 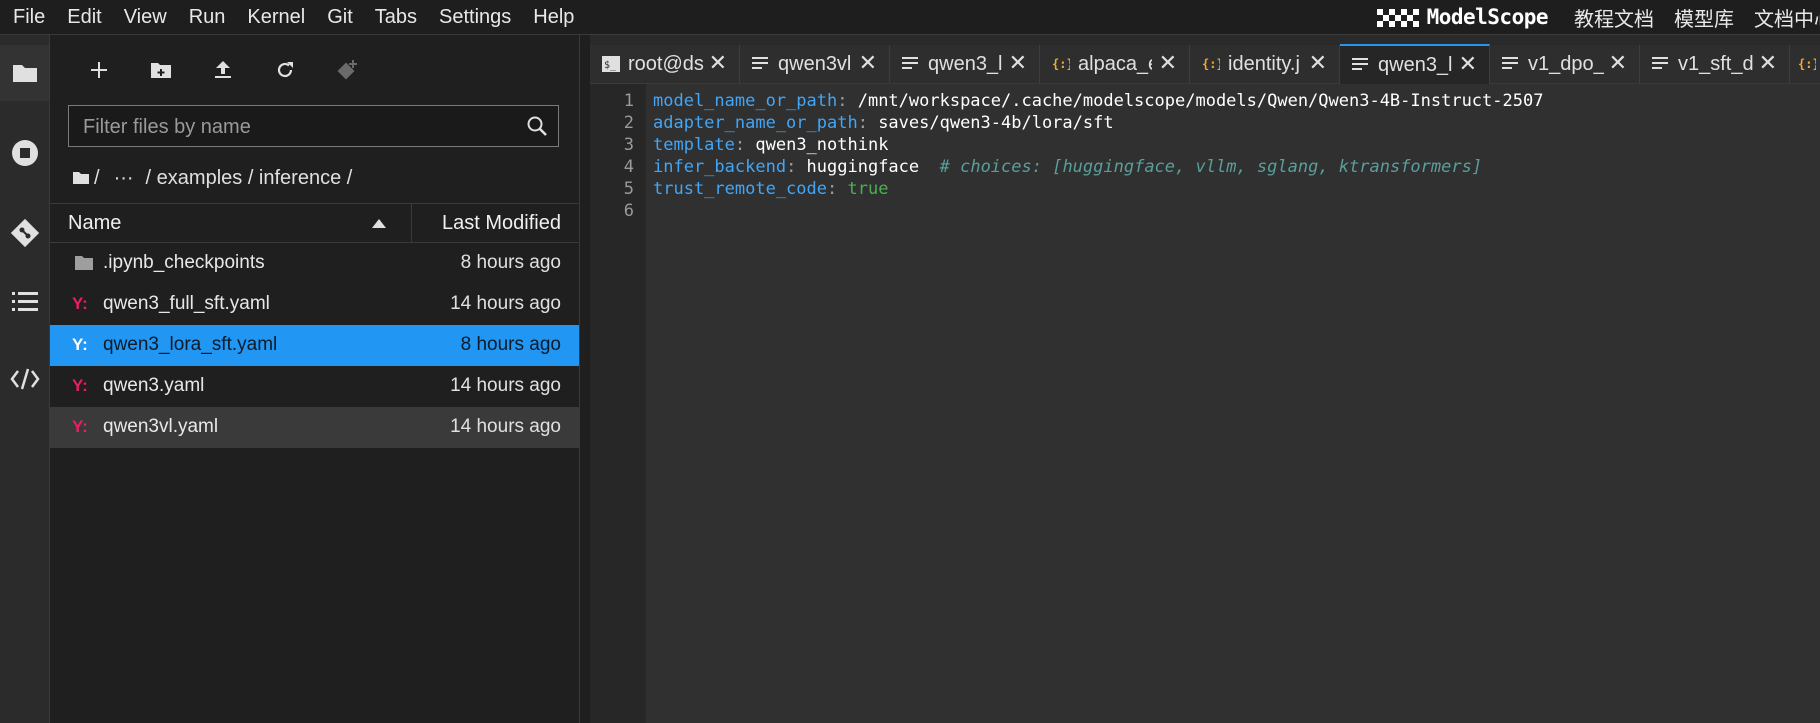 What do you see at coordinates (97, 178) in the screenshot?
I see `breadcrumb-root: /` at bounding box center [97, 178].